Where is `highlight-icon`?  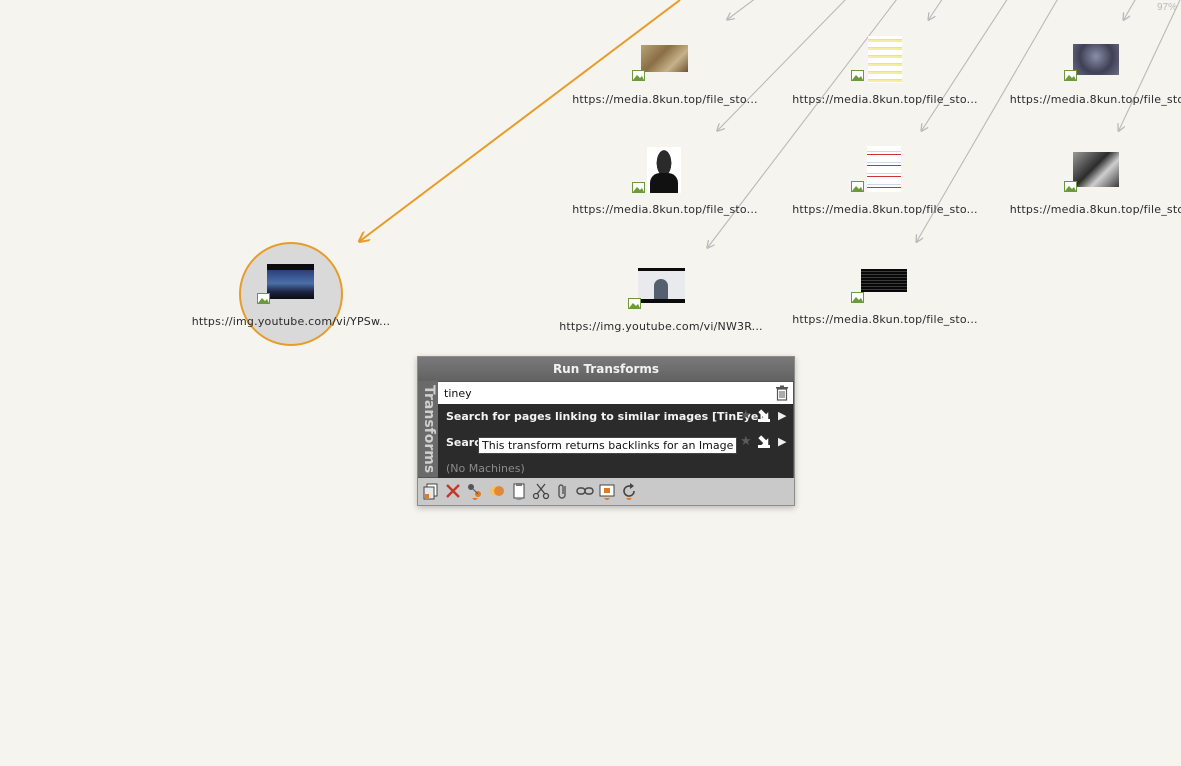 highlight-icon is located at coordinates (607, 491).